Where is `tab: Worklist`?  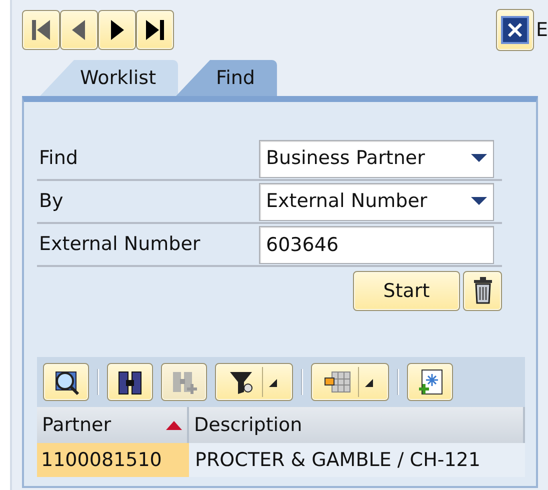
tab: Worklist is located at coordinates (109, 78).